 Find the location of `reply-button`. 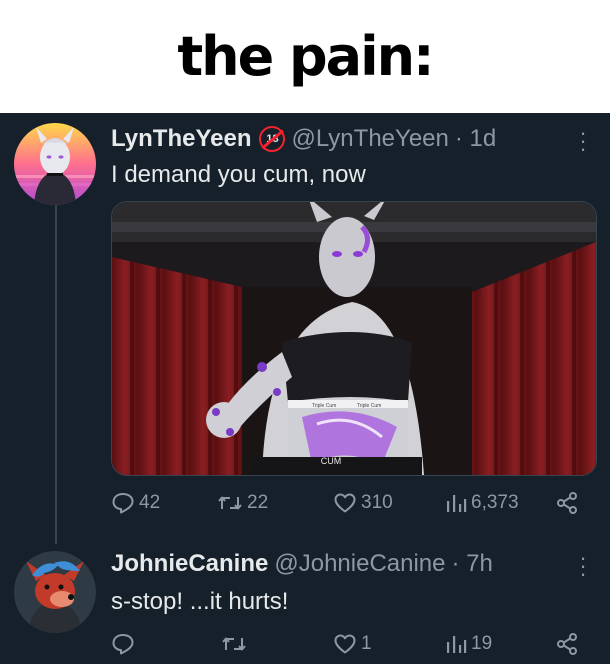

reply-button is located at coordinates (125, 644).